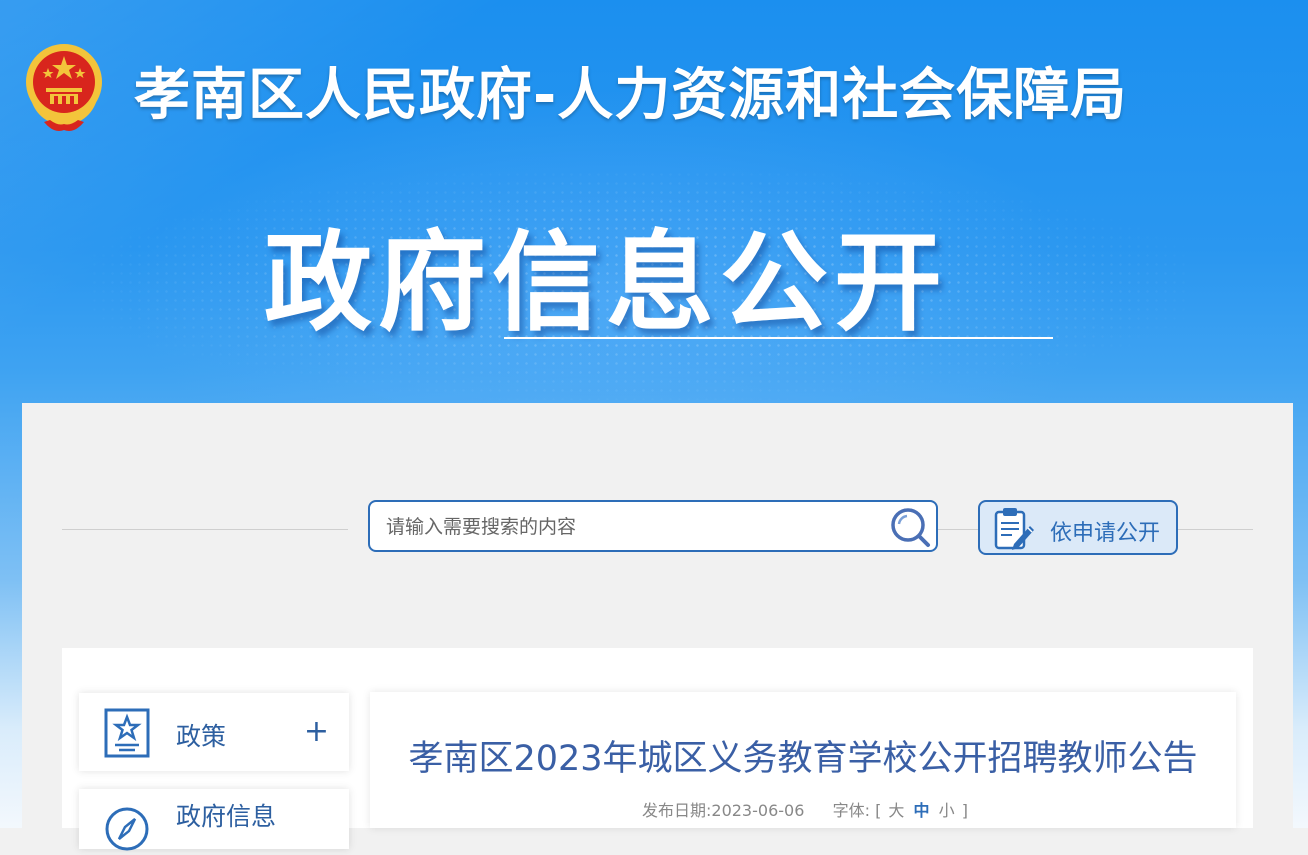  Describe the element at coordinates (606, 283) in the screenshot. I see `section-title: 政府信息公开` at that location.